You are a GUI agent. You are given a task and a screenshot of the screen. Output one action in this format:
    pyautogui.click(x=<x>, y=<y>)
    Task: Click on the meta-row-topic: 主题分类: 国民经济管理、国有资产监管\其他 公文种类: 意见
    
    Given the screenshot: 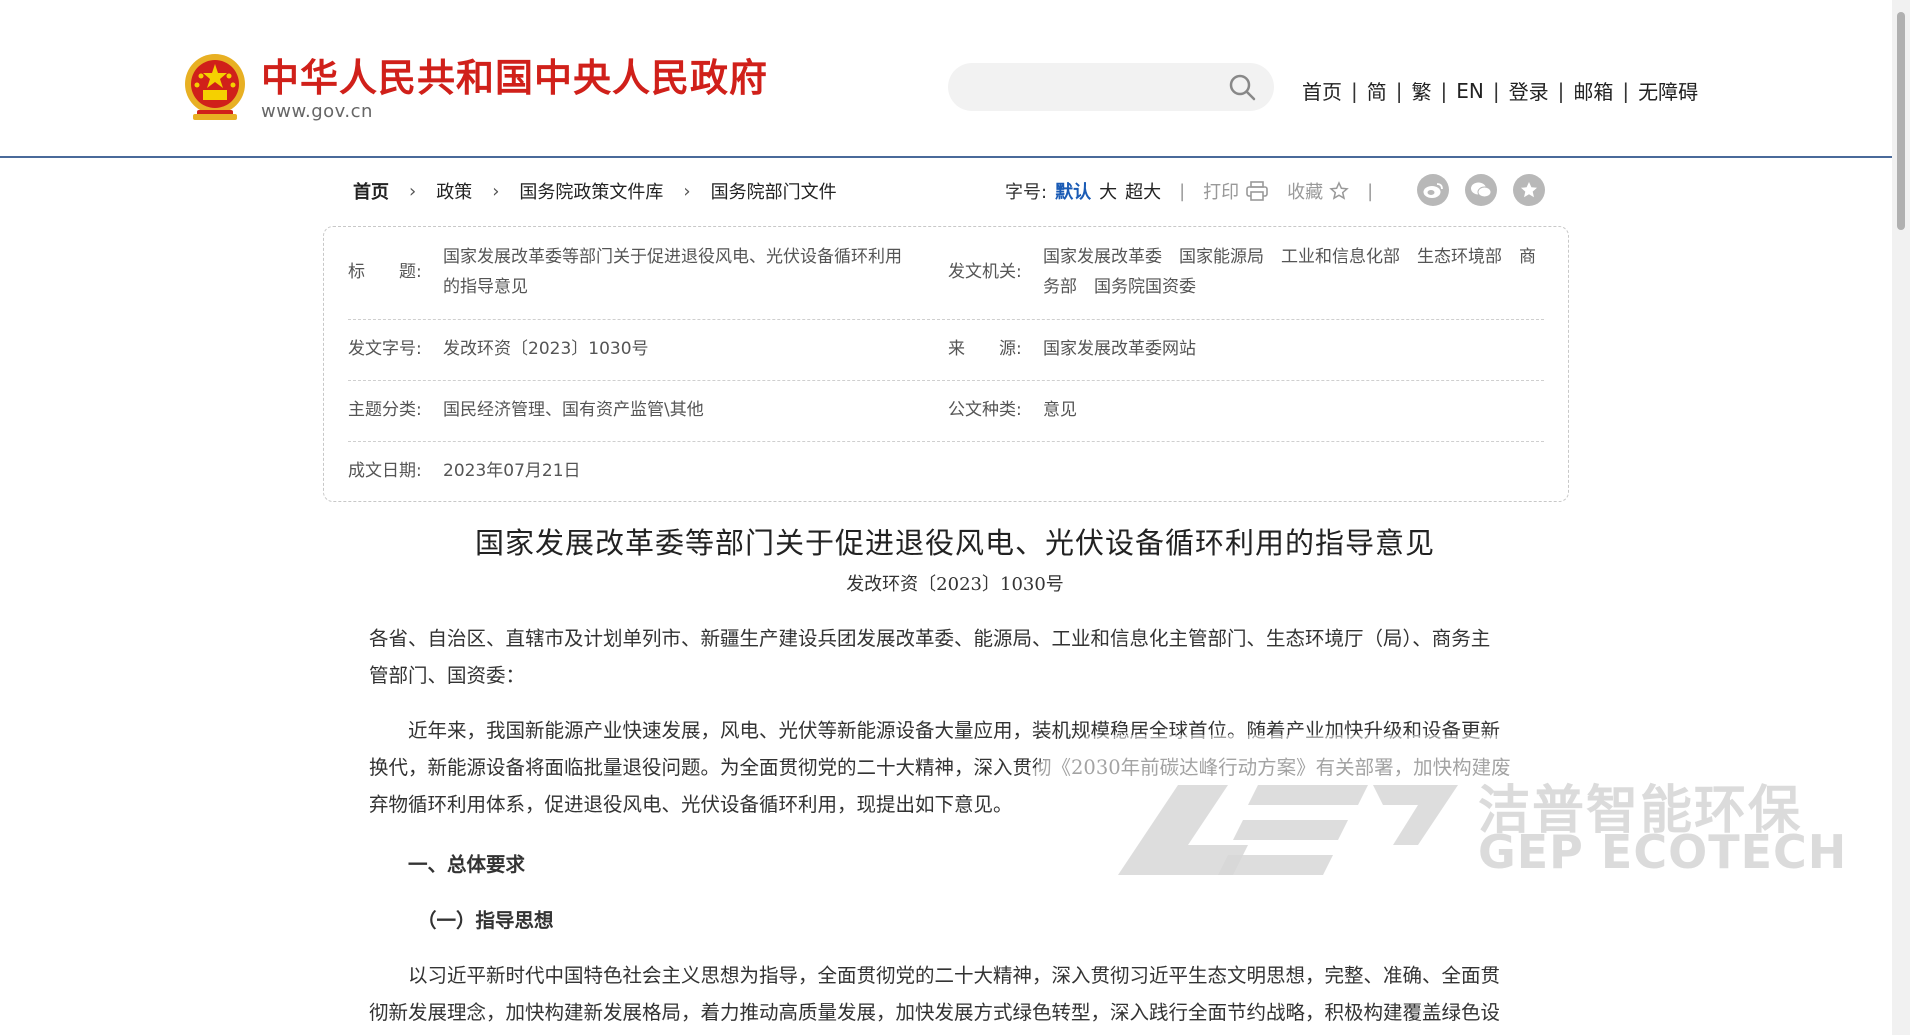 What is the action you would take?
    pyautogui.click(x=946, y=411)
    